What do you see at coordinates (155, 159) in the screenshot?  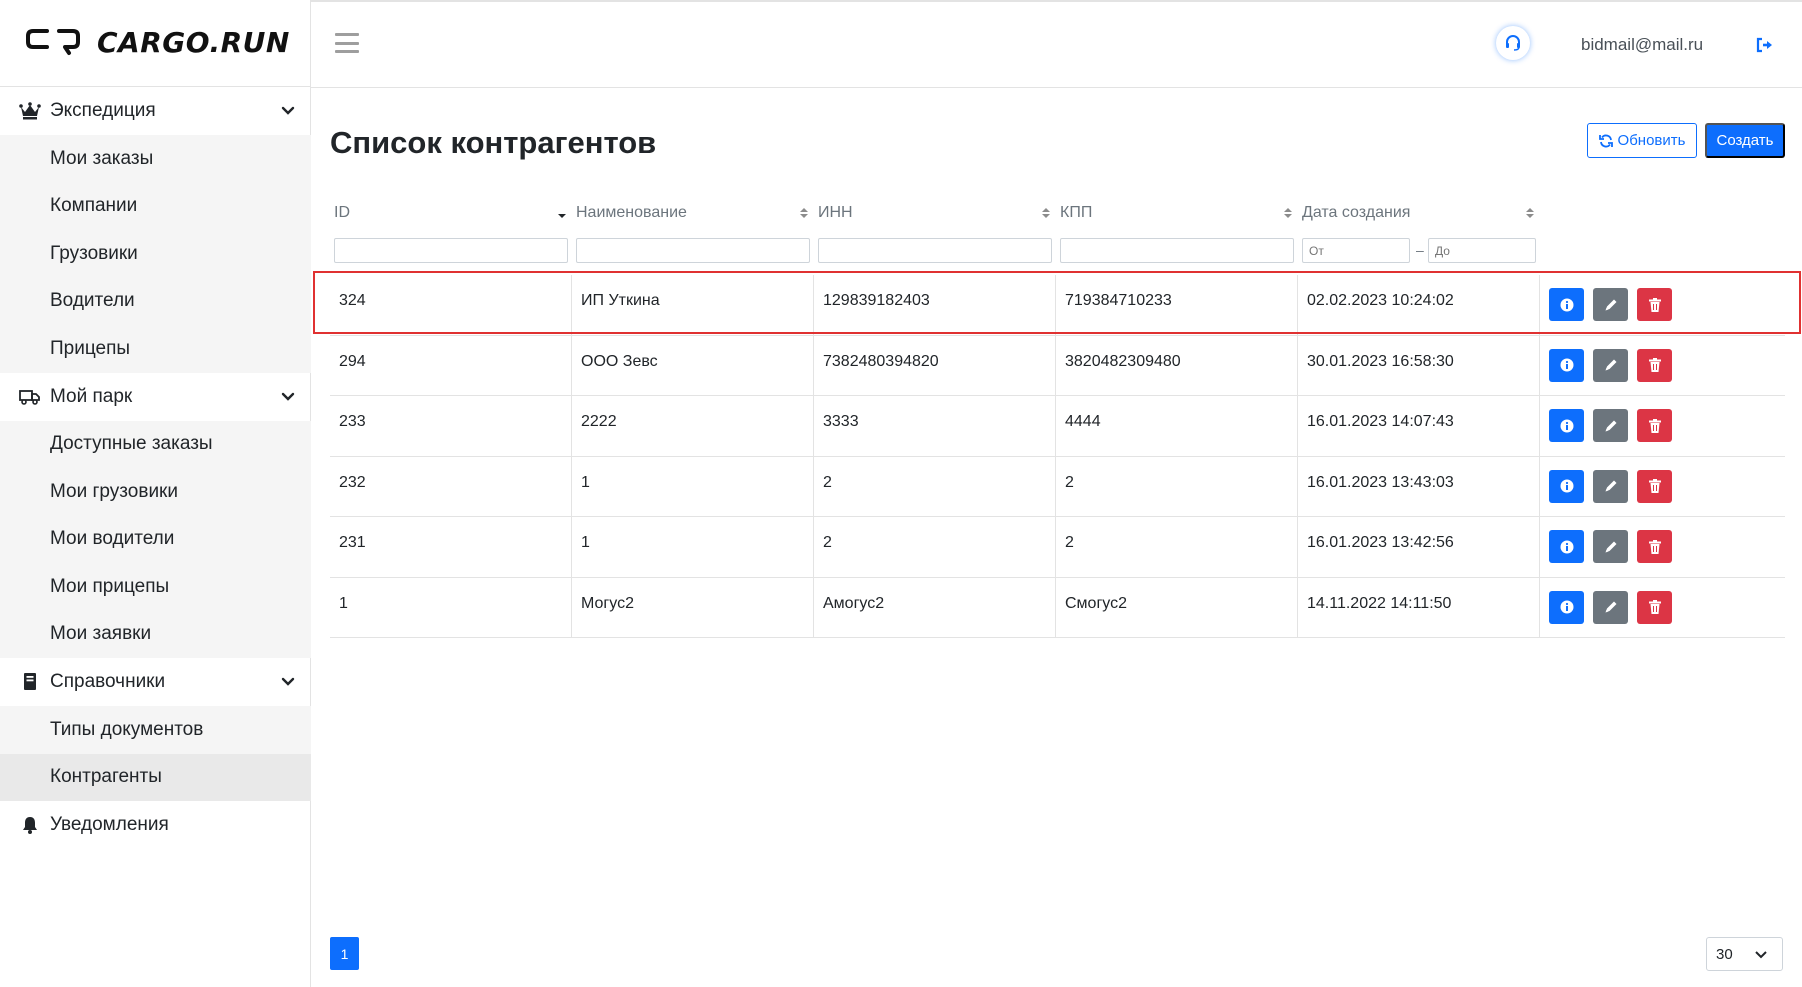 I see `sidebar-item-my-orders: Мои заказы` at bounding box center [155, 159].